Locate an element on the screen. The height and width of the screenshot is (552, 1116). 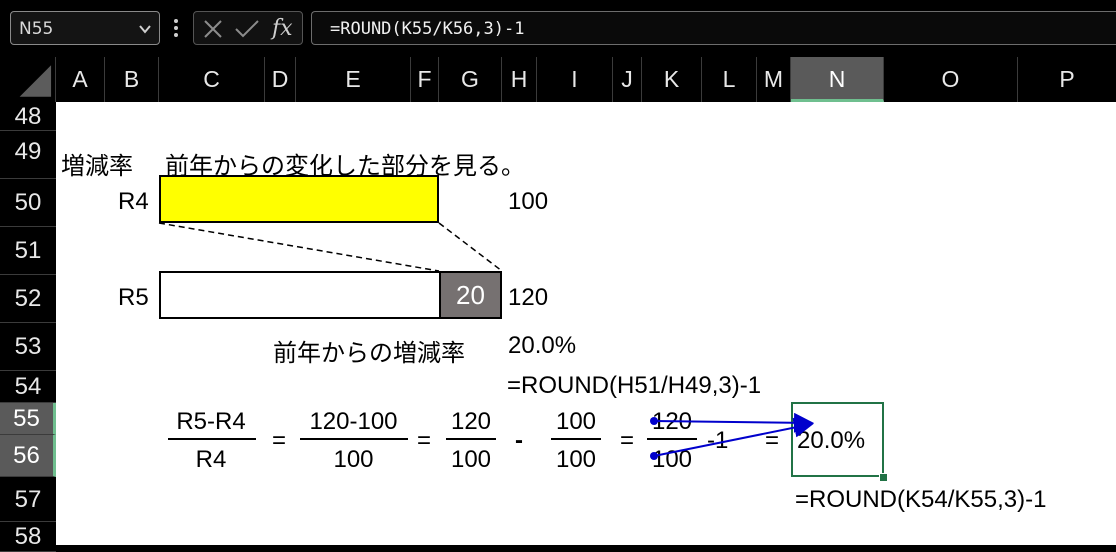
chevron-down-icon is located at coordinates (145, 29).